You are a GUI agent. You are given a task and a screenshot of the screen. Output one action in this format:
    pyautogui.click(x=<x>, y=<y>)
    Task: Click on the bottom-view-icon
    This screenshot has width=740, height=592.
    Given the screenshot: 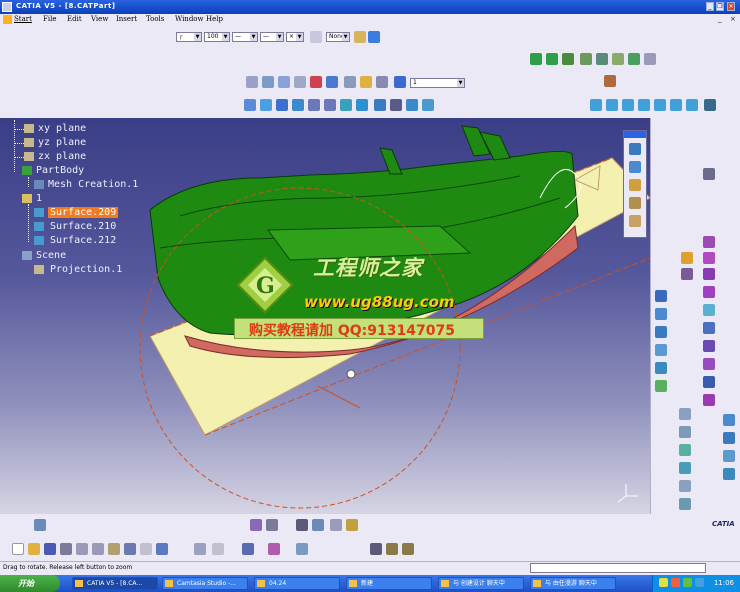 What is the action you would take?
    pyautogui.click(x=676, y=105)
    